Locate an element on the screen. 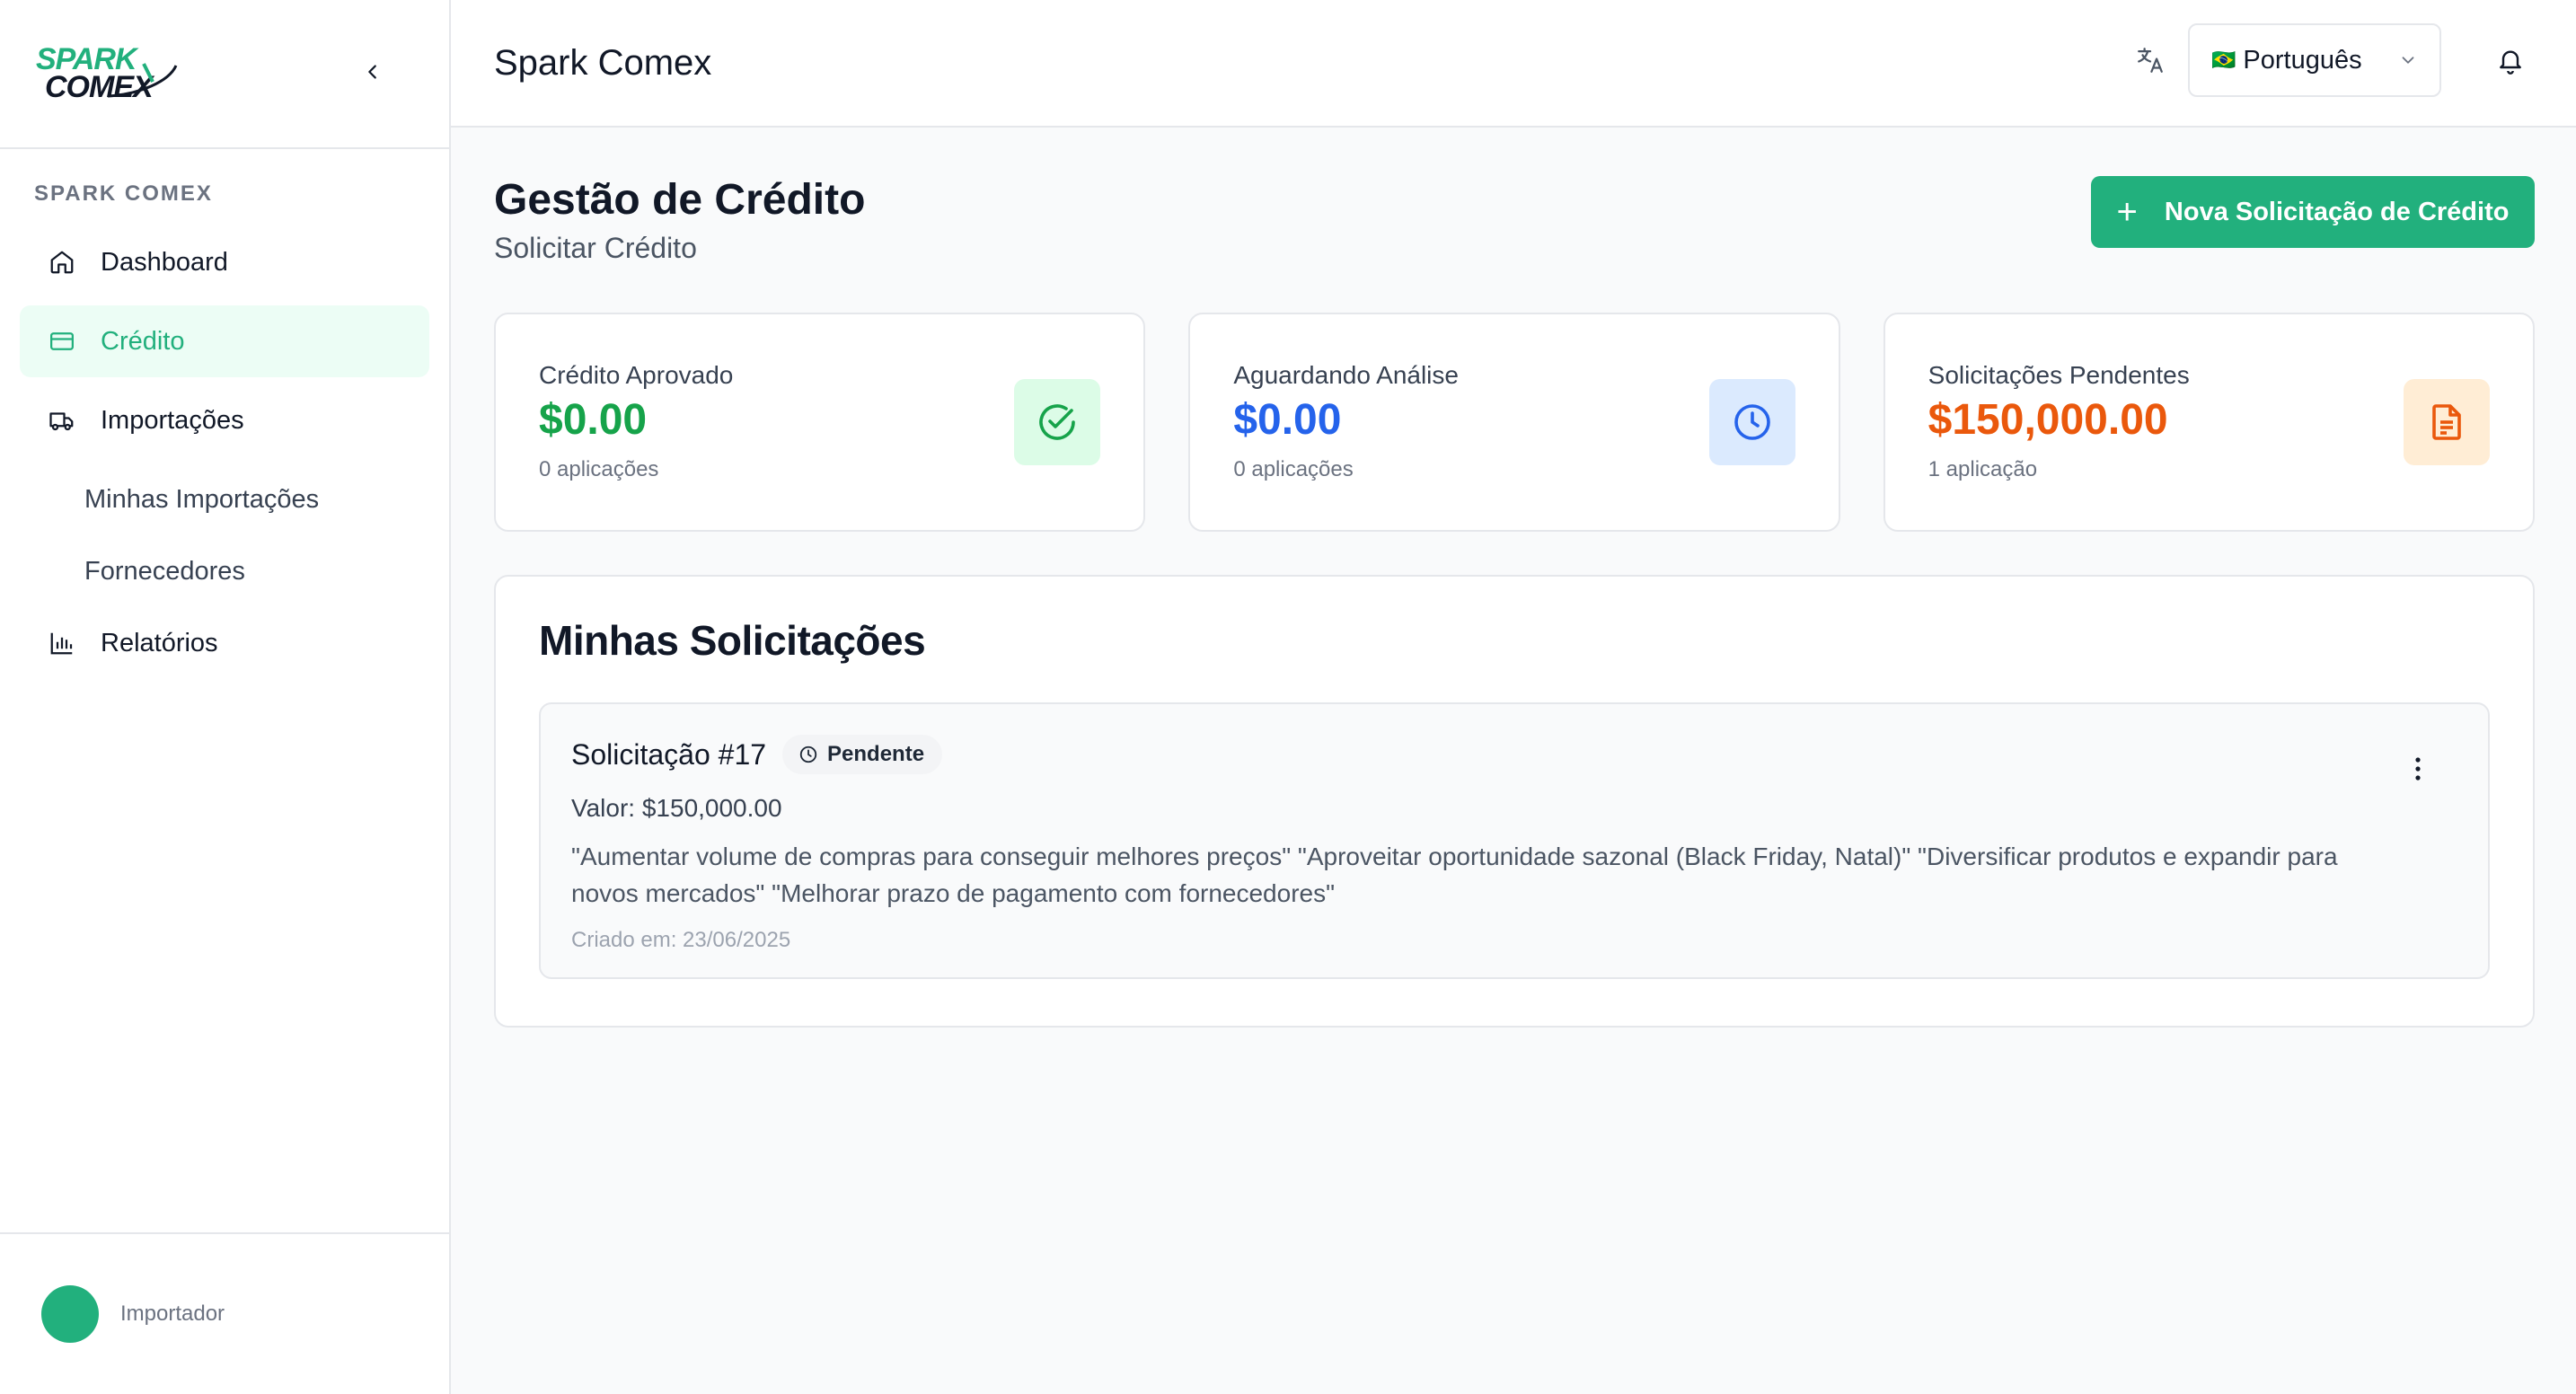 The height and width of the screenshot is (1394, 2576). request-name: Solicitação #17 is located at coordinates (669, 754).